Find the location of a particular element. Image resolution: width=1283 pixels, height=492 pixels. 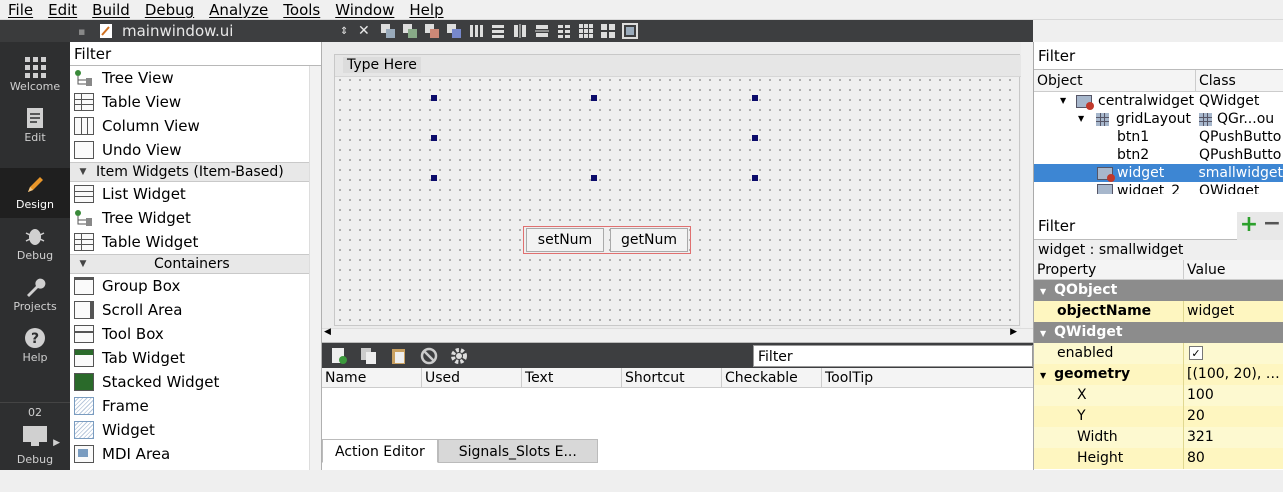

widget-tab-widget: Tab Widget is located at coordinates (195, 358).